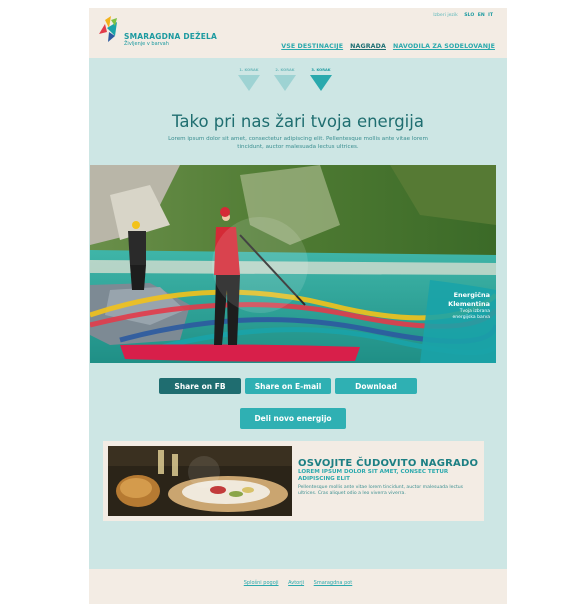  What do you see at coordinates (490, 15) in the screenshot?
I see `lang-option-it: IT` at bounding box center [490, 15].